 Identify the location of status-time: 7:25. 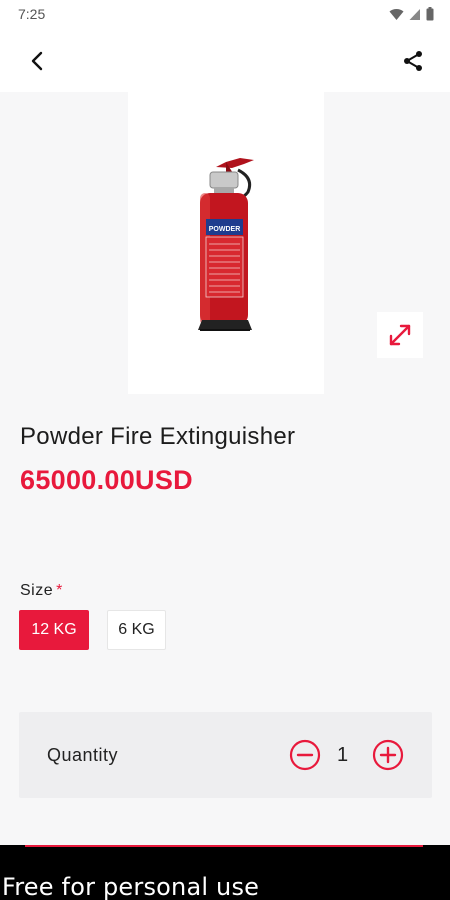
(32, 14).